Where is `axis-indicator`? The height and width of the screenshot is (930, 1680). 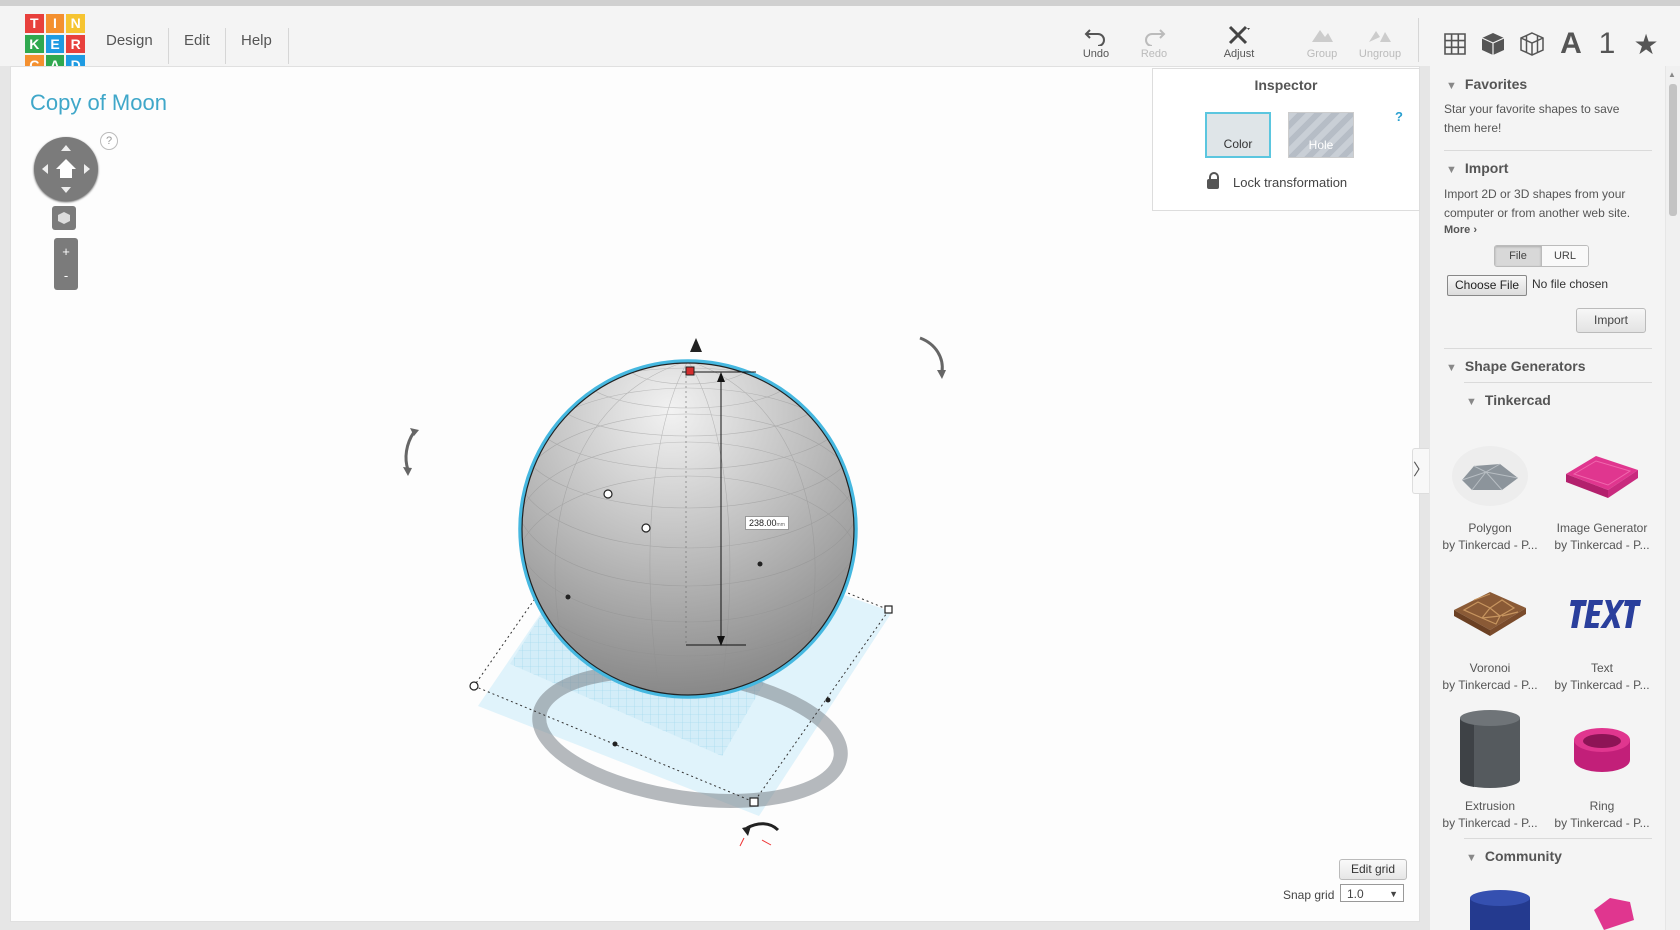 axis-indicator is located at coordinates (755, 842).